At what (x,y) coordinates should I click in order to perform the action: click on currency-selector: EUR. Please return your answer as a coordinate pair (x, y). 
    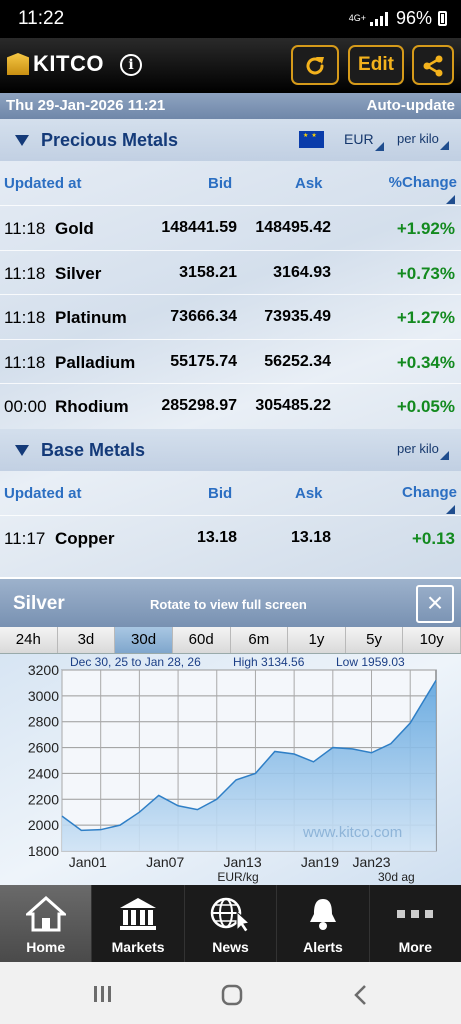
    Looking at the image, I should click on (364, 141).